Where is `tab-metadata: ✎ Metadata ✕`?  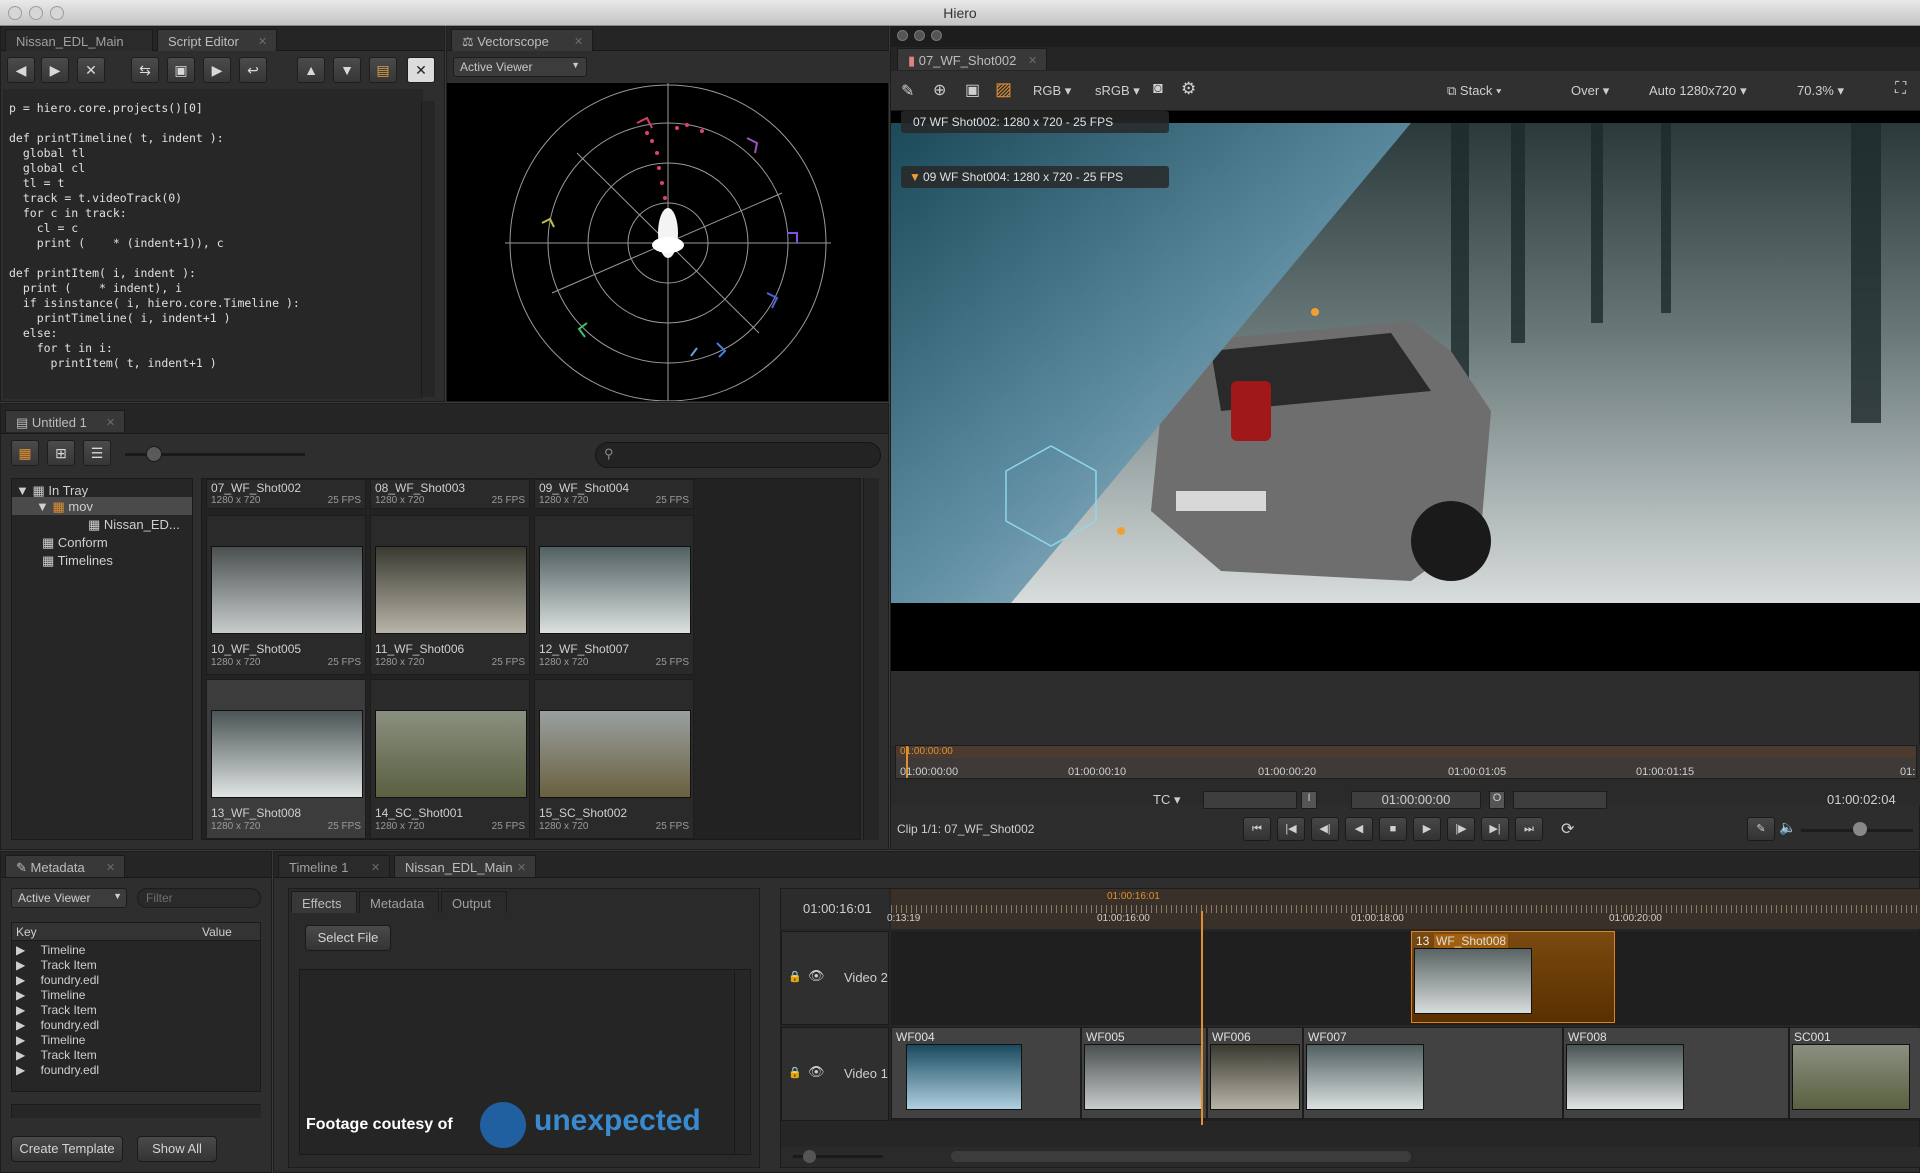 tab-metadata: ✎ Metadata ✕ is located at coordinates (65, 866).